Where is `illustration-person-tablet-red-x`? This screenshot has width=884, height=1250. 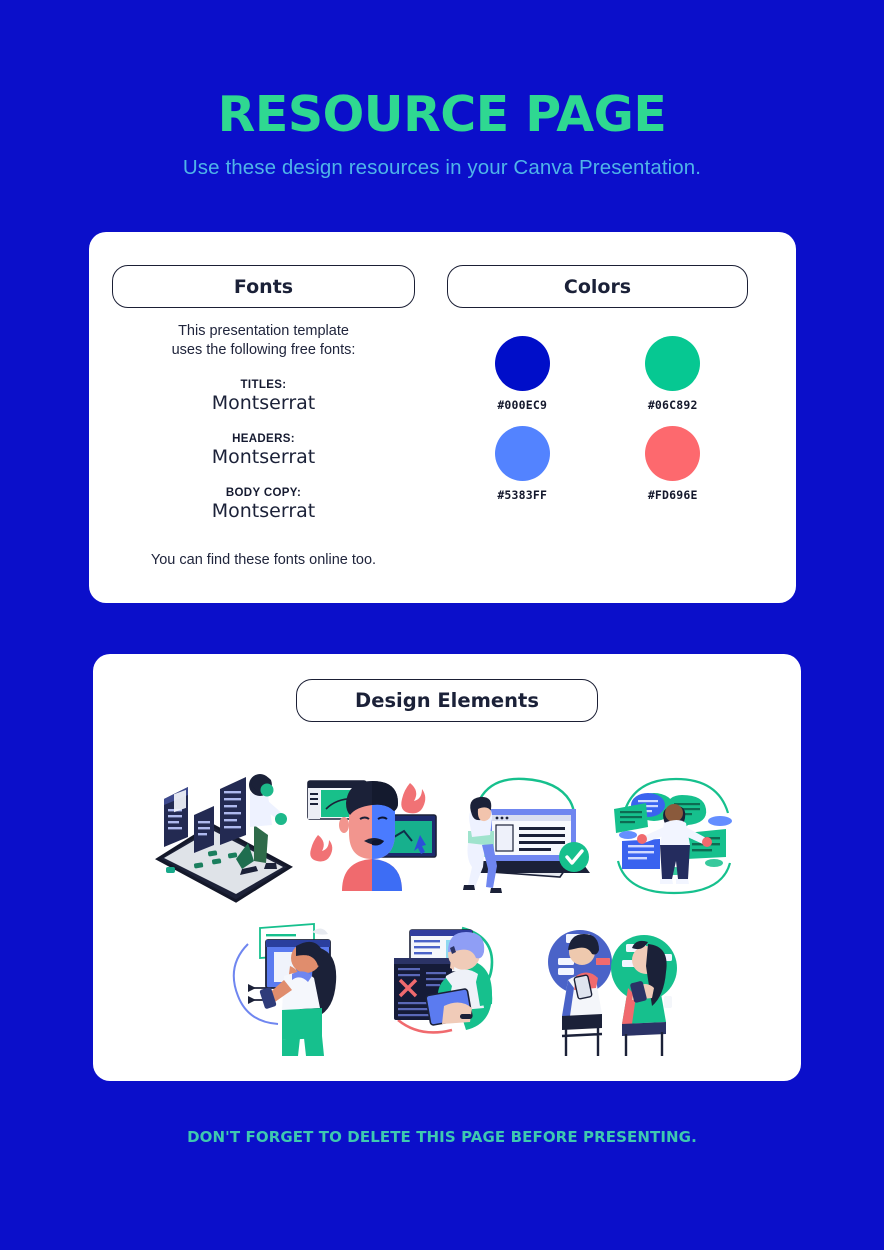 illustration-person-tablet-red-x is located at coordinates (452, 983).